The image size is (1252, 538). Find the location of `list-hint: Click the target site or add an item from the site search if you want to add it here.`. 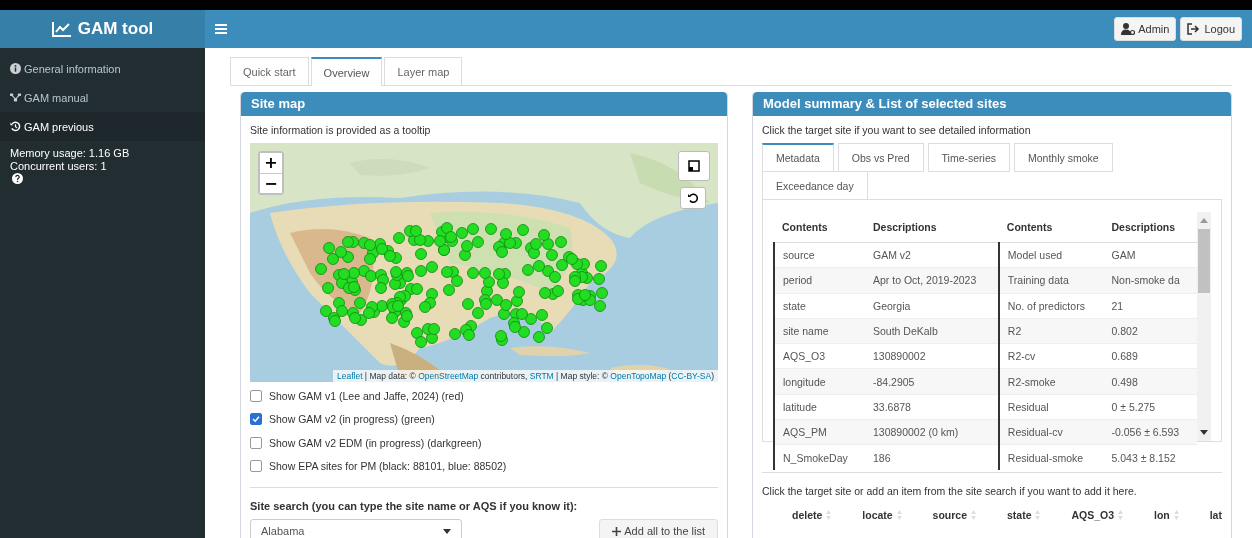

list-hint: Click the target site or add an item from the site search if you want to add it here. is located at coordinates (950, 491).